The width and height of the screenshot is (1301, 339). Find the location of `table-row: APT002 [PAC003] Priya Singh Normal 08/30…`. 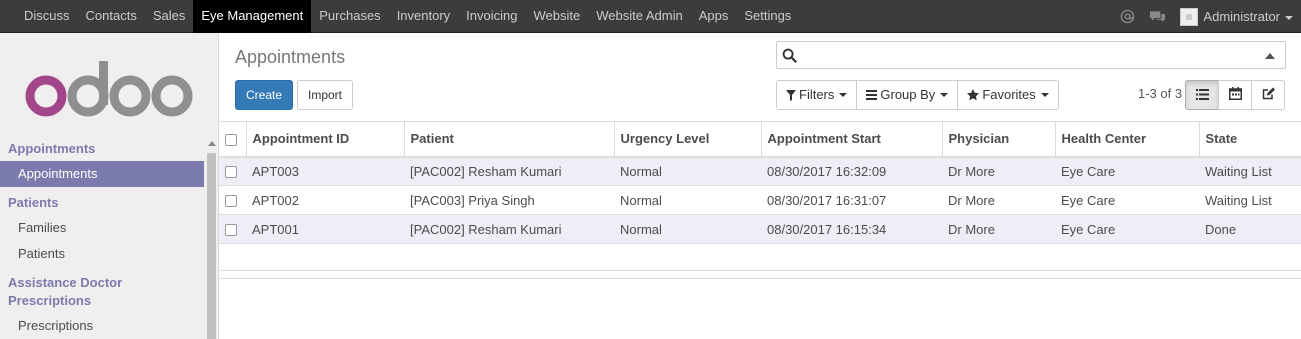

table-row: APT002 [PAC003] Priya Singh Normal 08/30… is located at coordinates (760, 200).